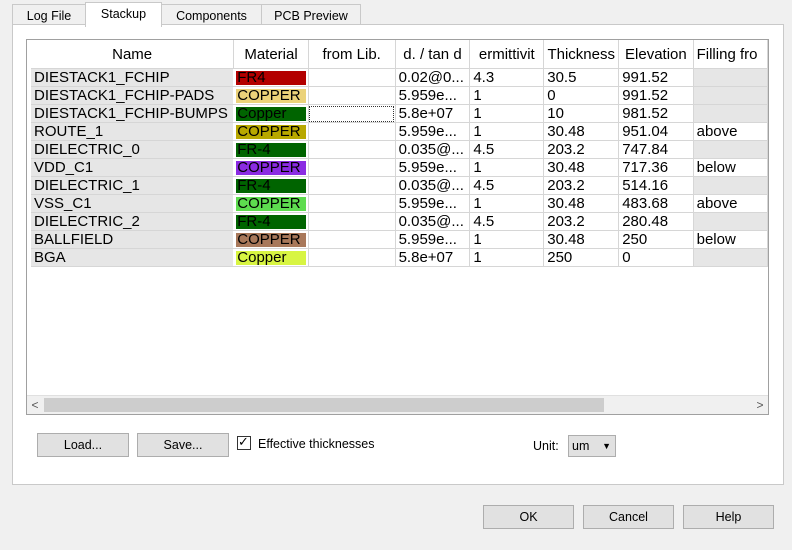  I want to click on column-header-permittivity: ermittivit, so click(507, 54).